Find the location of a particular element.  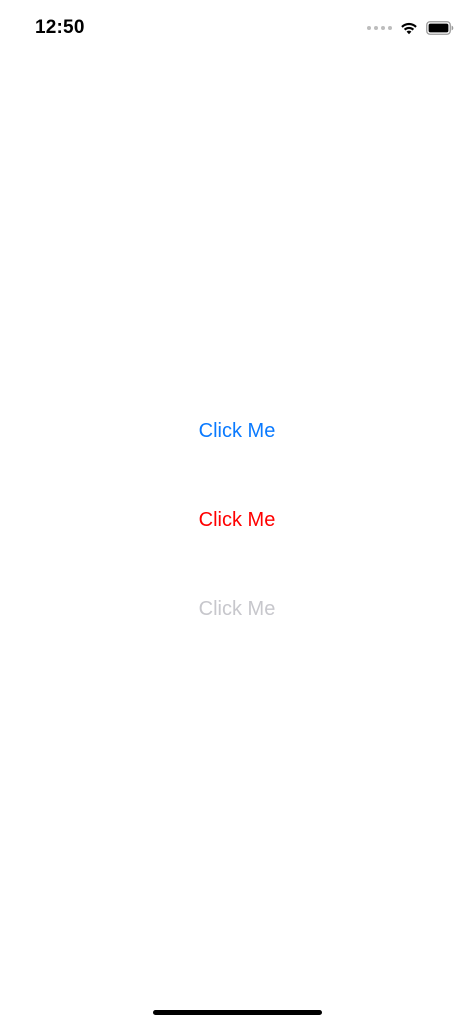

status-bar: 12:50 is located at coordinates (237, 28).